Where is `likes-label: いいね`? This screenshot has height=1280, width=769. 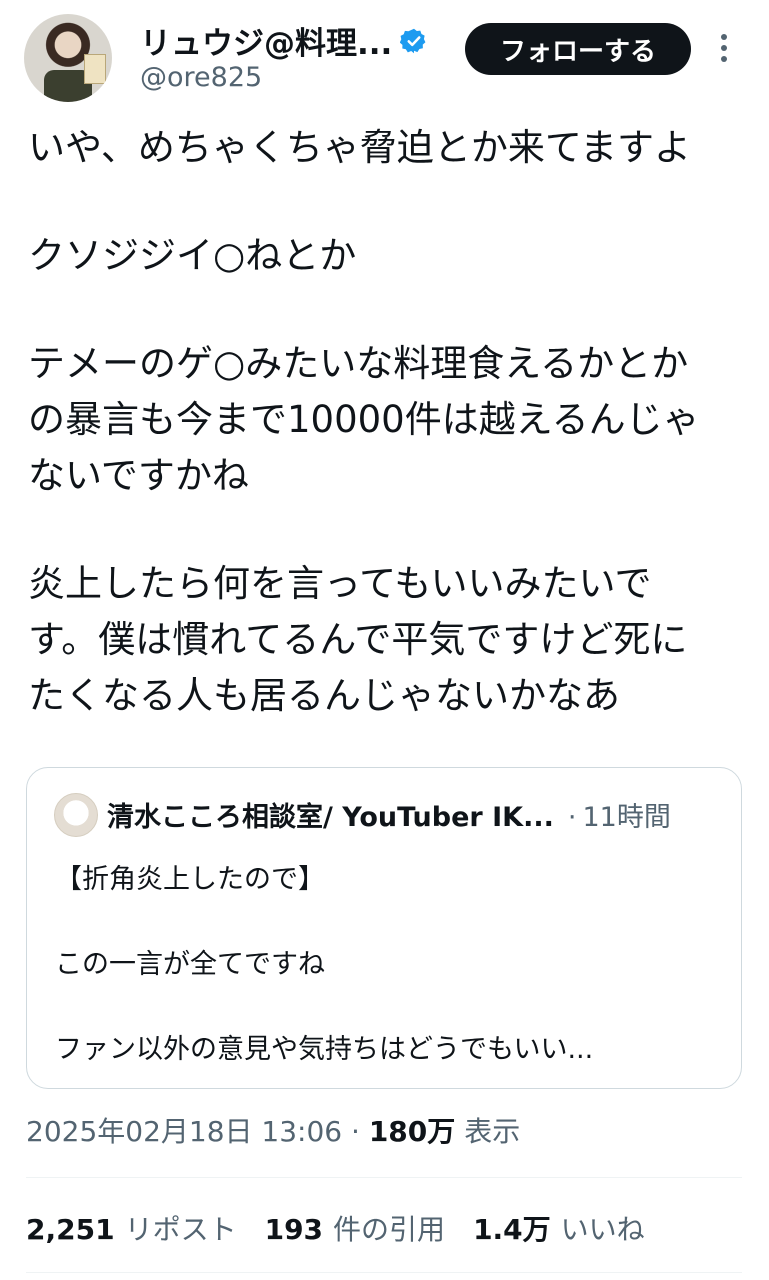 likes-label: いいね is located at coordinates (602, 1229).